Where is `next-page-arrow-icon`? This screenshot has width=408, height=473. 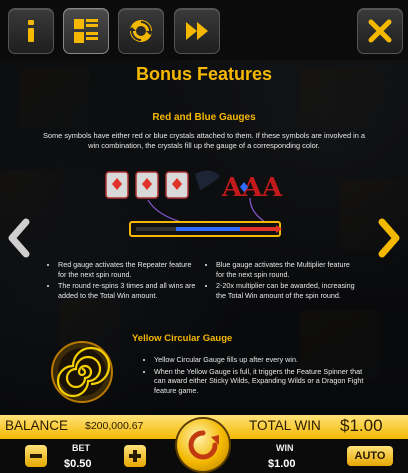 next-page-arrow-icon is located at coordinates (389, 238).